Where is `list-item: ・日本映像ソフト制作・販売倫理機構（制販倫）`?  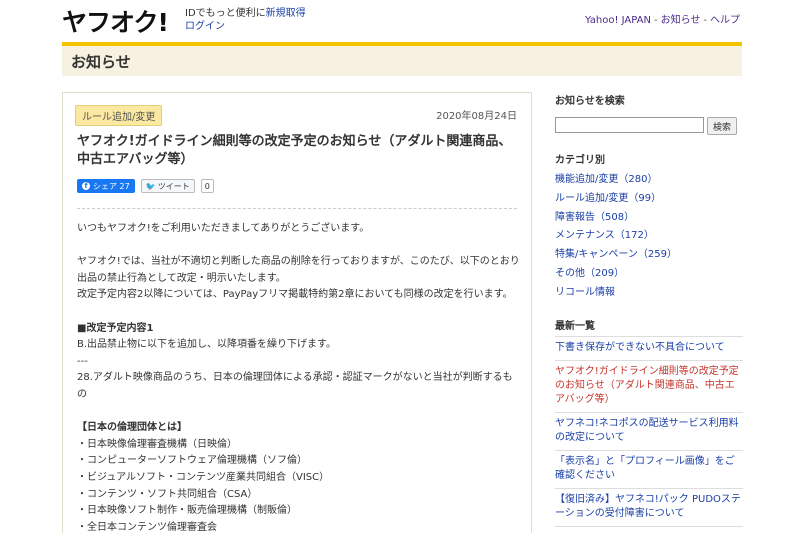 list-item: ・日本映像ソフト制作・販売倫理機構（制販倫） is located at coordinates (187, 511).